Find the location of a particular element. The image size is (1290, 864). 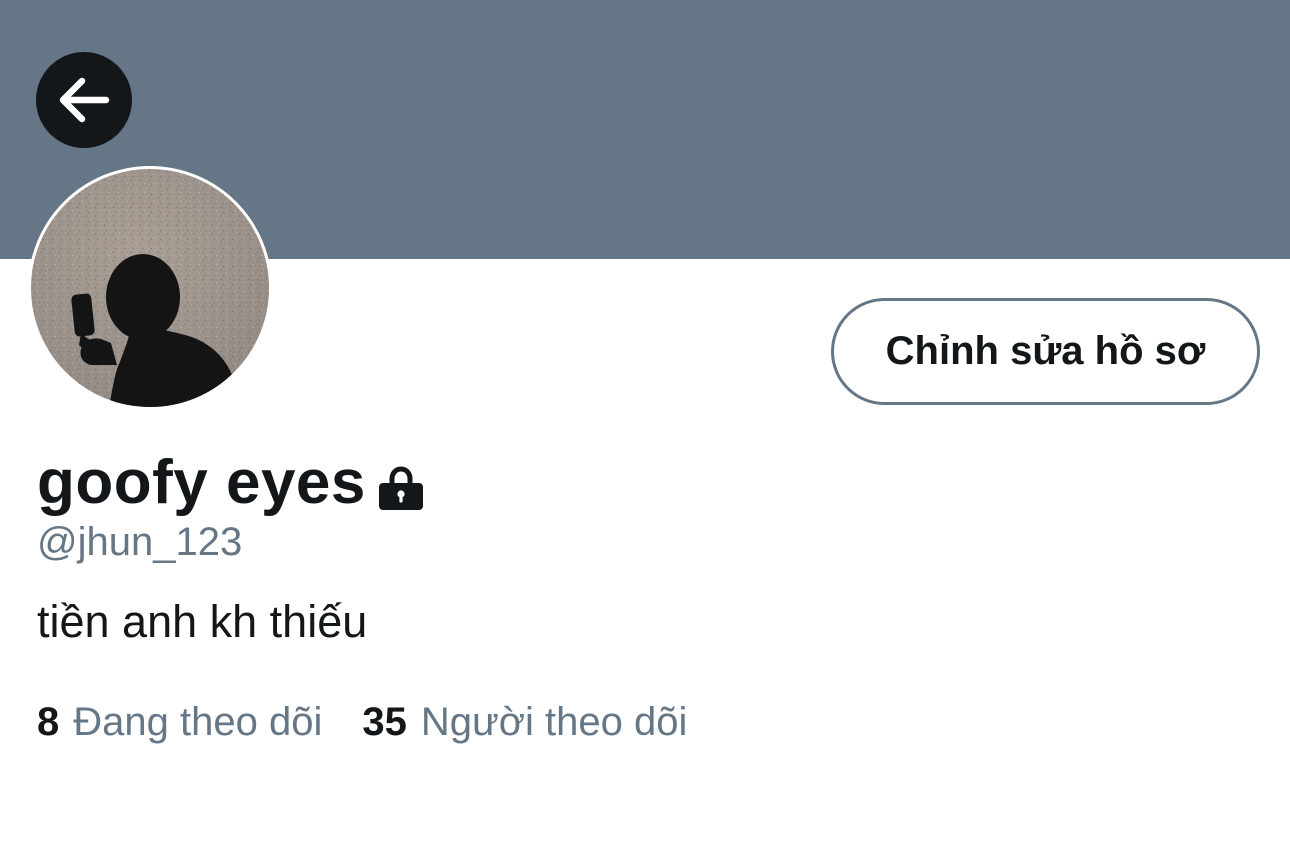

user-bio: tiền anh kh thiếu is located at coordinates (202, 621).